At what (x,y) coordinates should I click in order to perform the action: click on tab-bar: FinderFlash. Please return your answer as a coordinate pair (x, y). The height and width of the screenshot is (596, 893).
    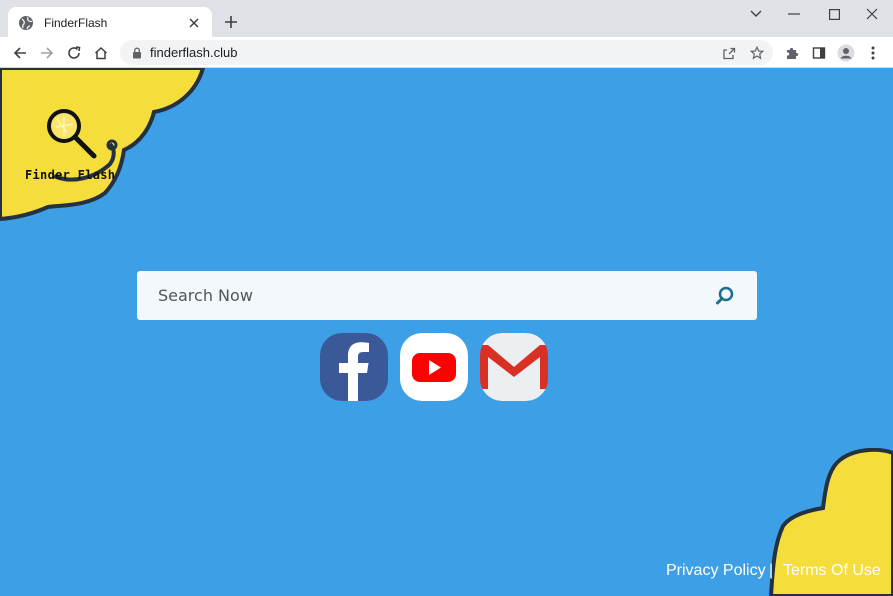
    Looking at the image, I should click on (446, 19).